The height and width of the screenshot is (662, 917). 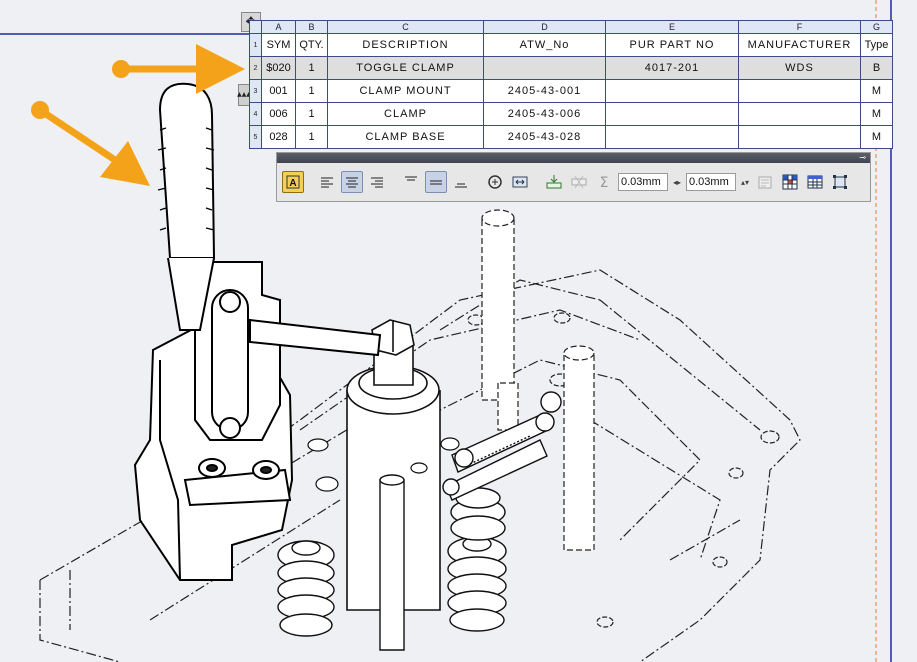 I want to click on fit-frame-button, so click(x=840, y=182).